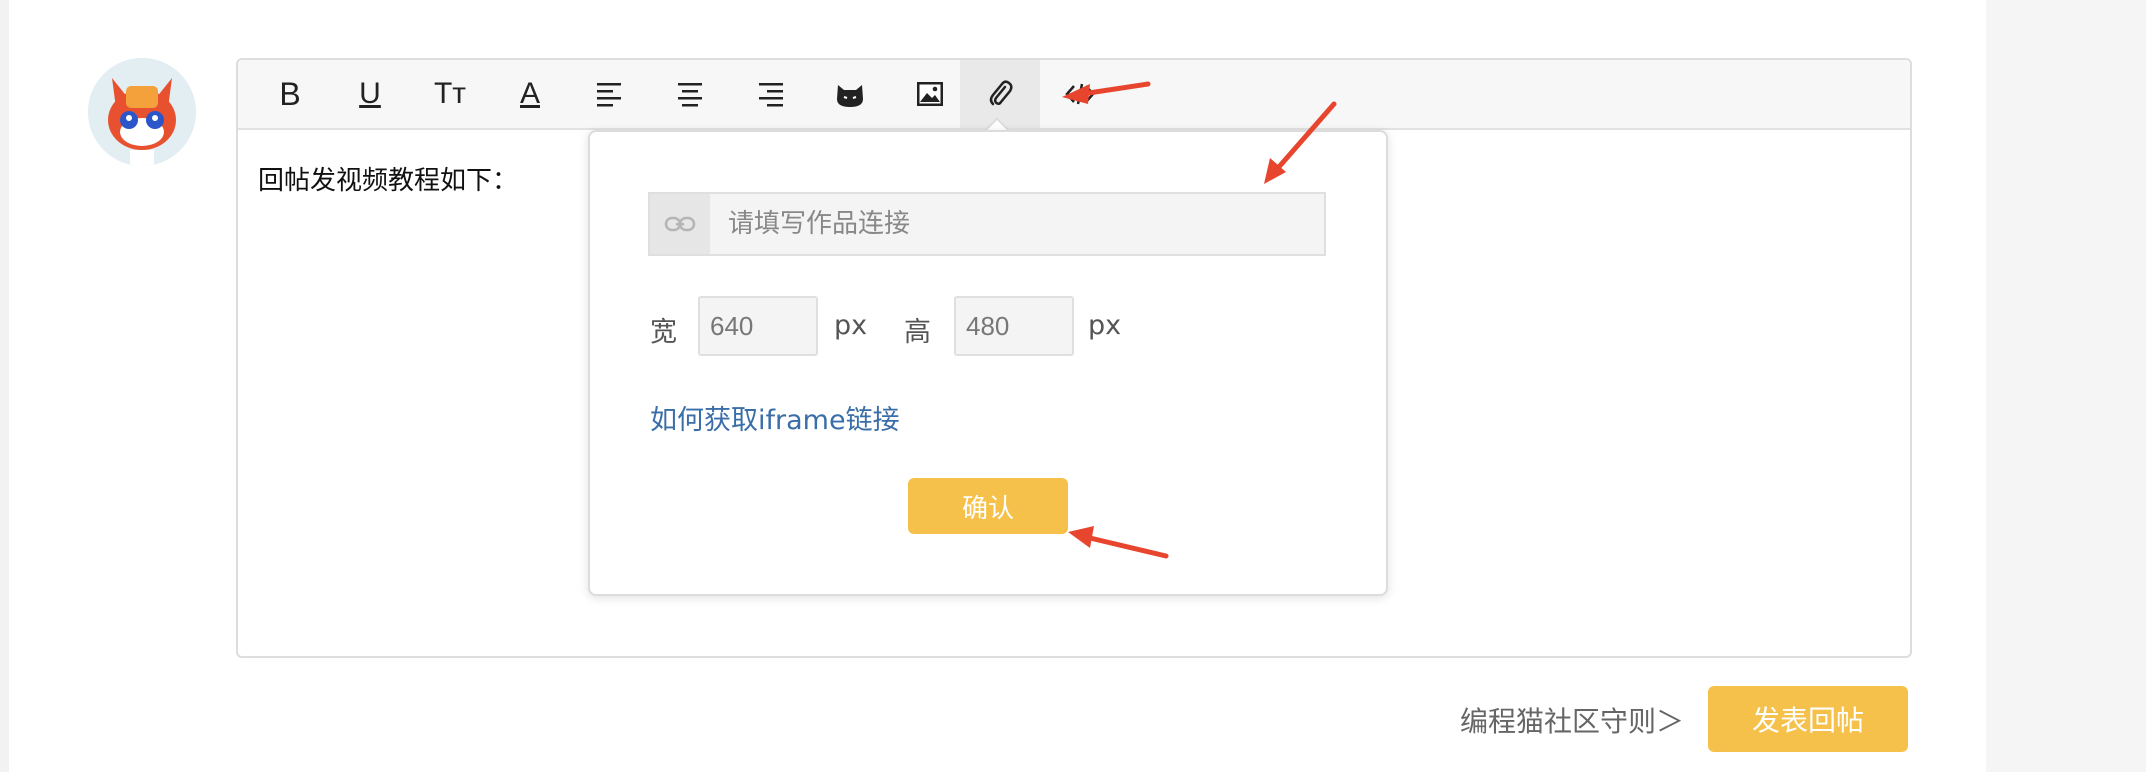 The height and width of the screenshot is (772, 2146). I want to click on image-button, so click(930, 94).